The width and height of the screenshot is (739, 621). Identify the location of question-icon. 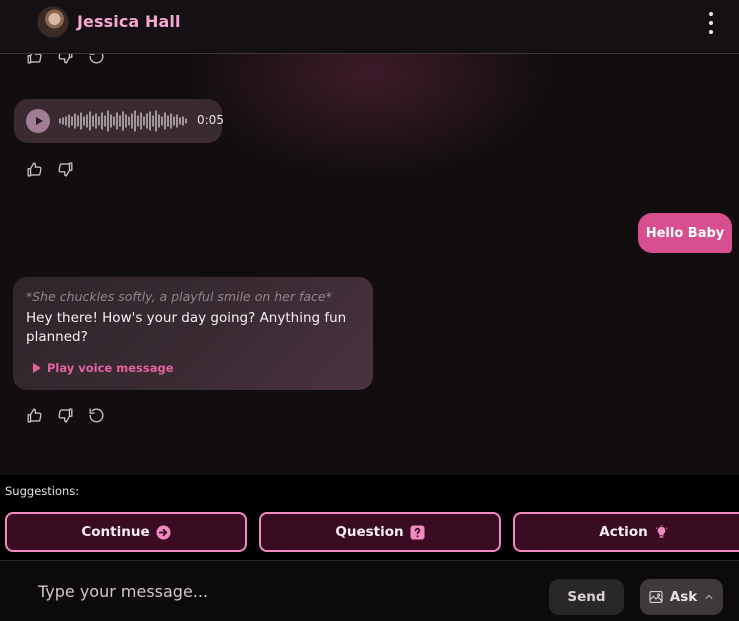
(417, 532).